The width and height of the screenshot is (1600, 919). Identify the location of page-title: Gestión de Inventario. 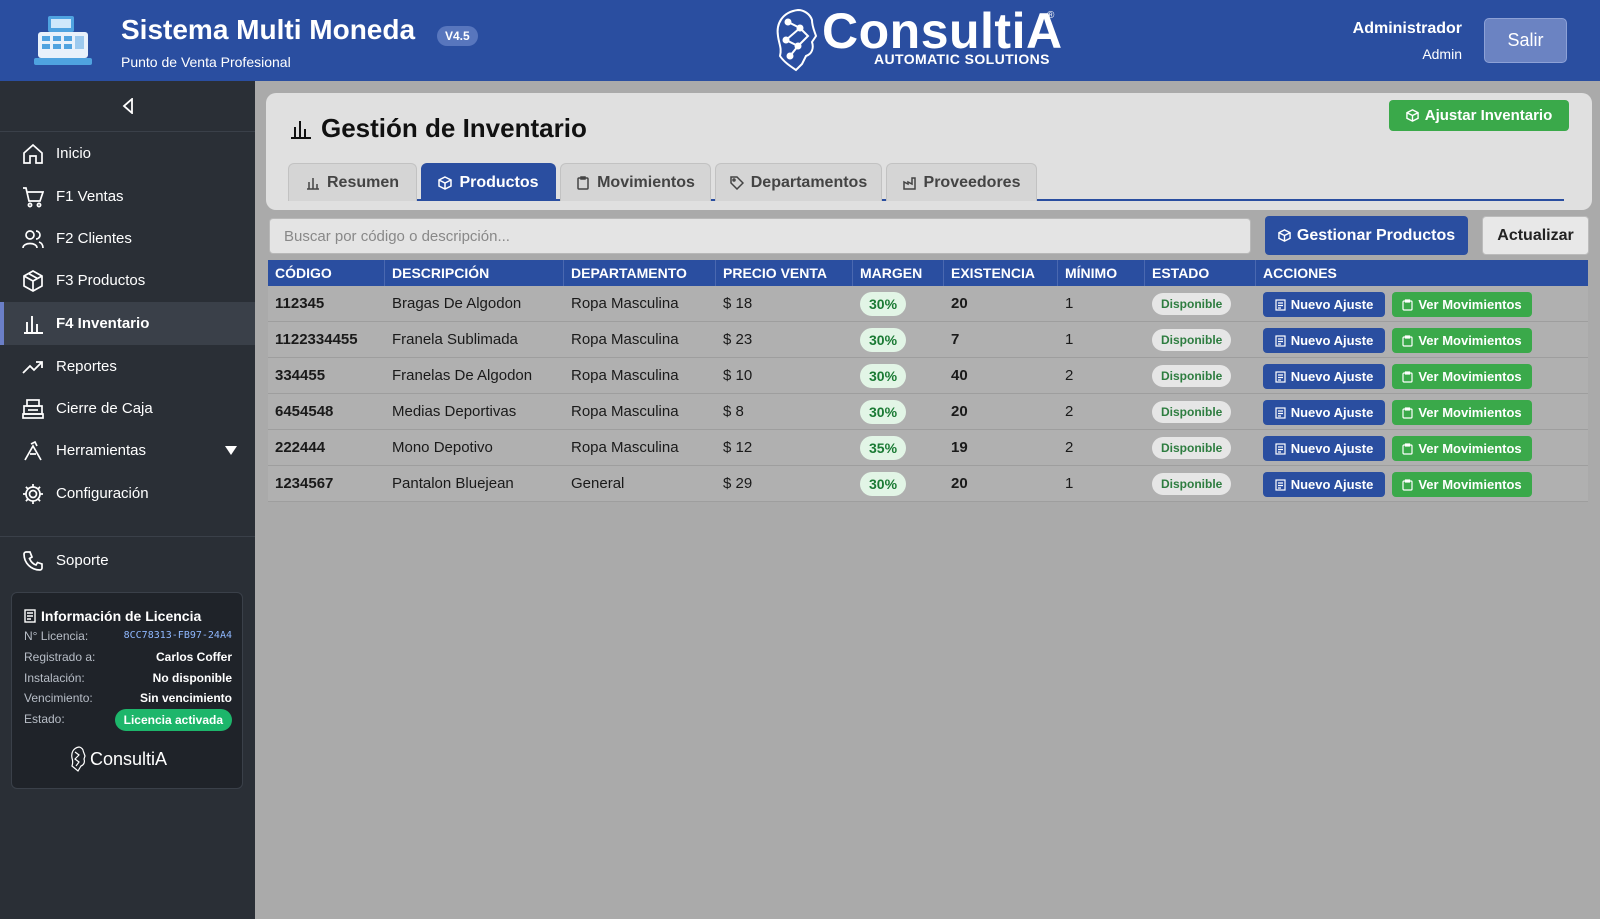
(454, 128).